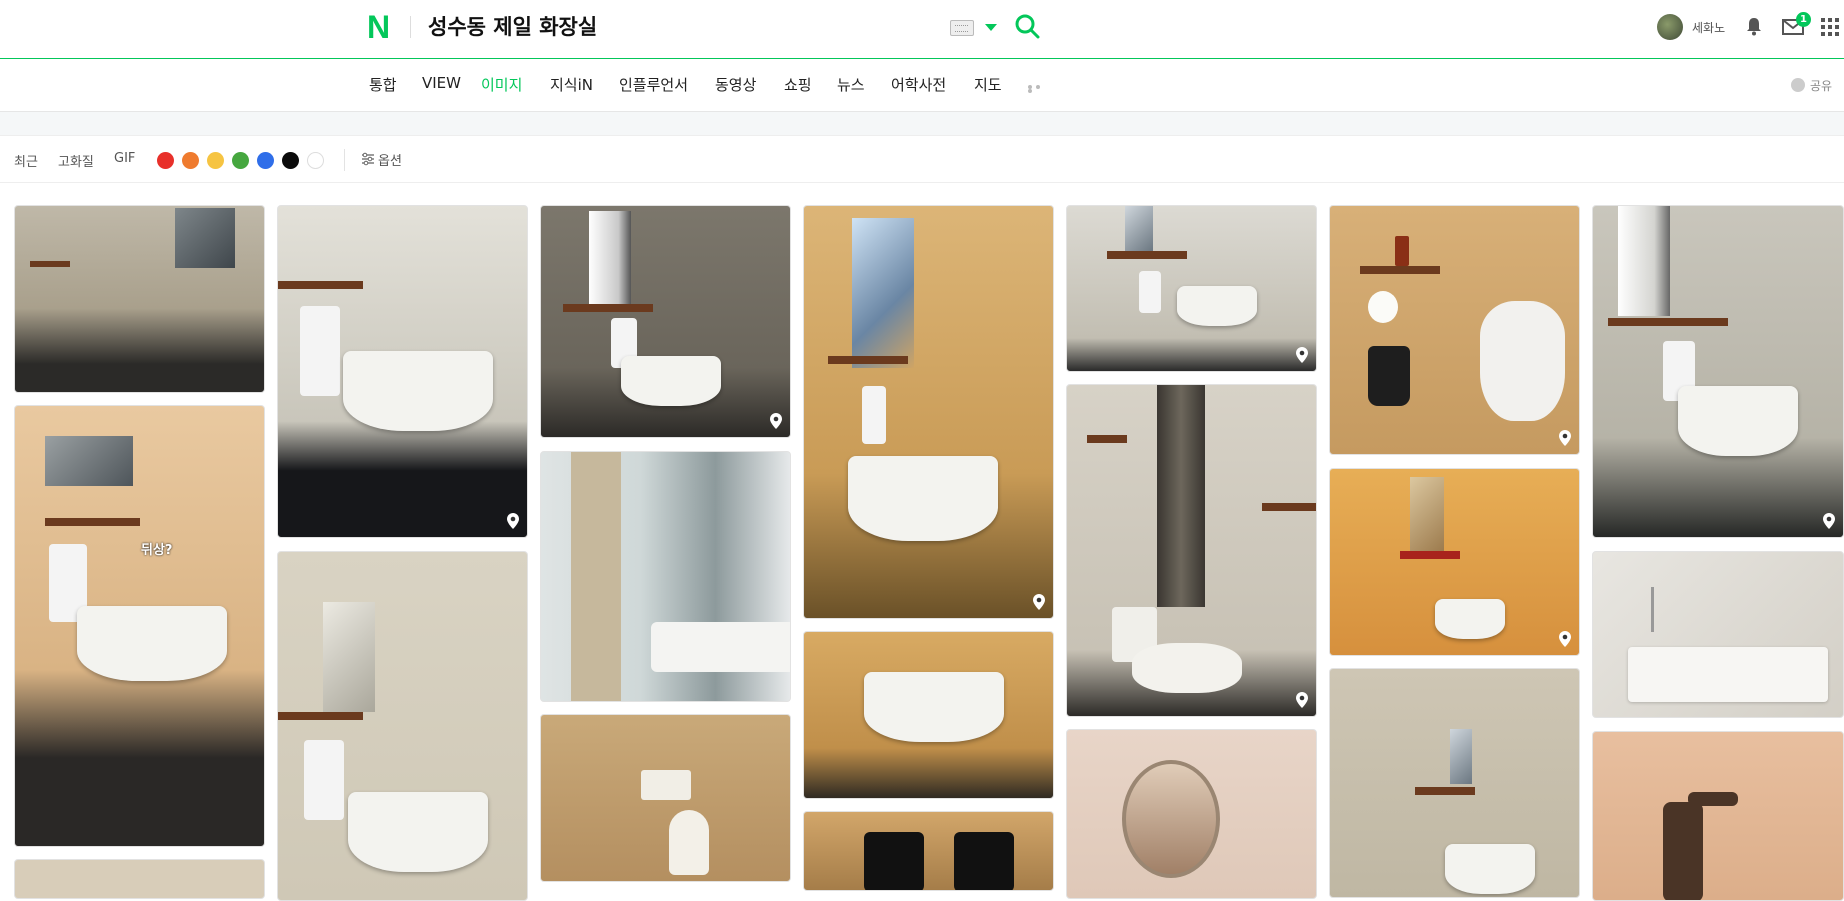  Describe the element at coordinates (962, 28) in the screenshot. I see `keyboard-icon` at that location.